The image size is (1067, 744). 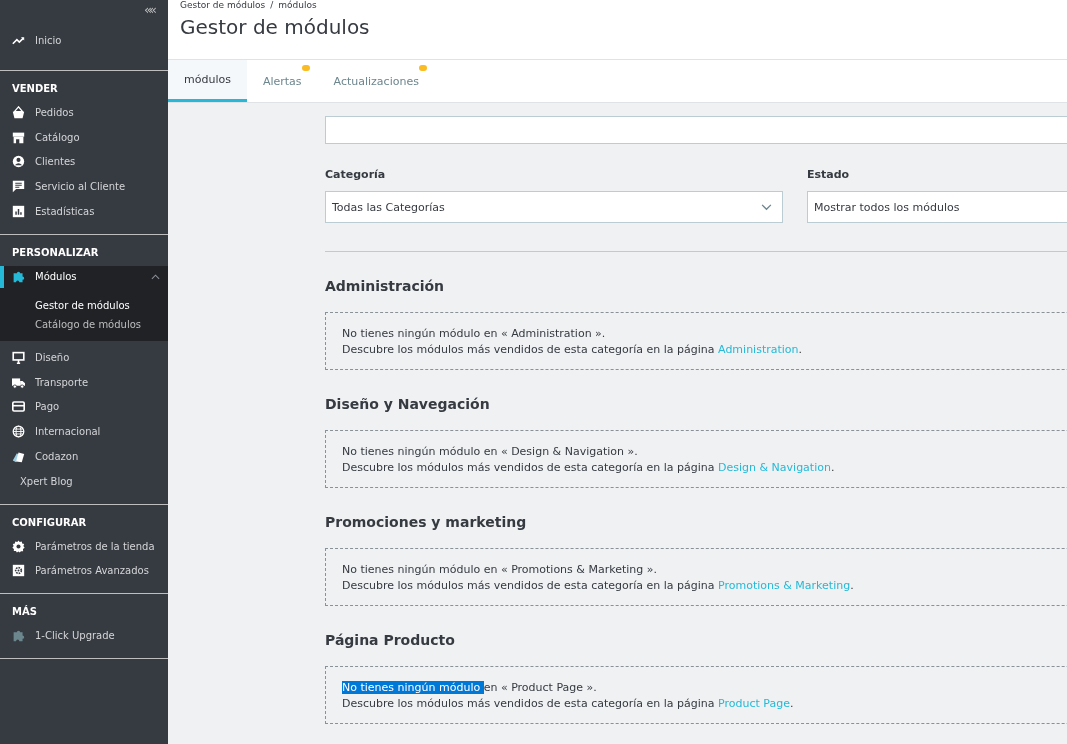 What do you see at coordinates (356, 174) in the screenshot?
I see `filter-label: Categoría` at bounding box center [356, 174].